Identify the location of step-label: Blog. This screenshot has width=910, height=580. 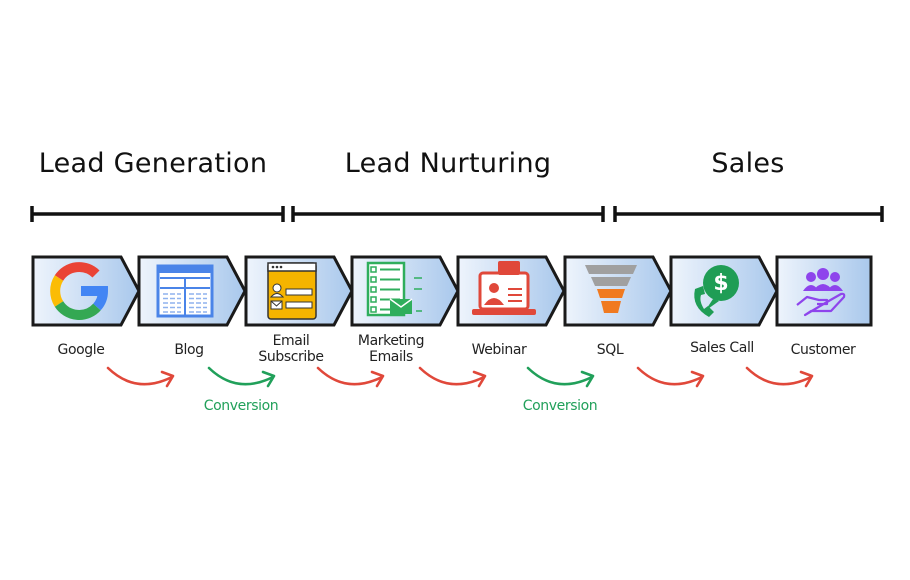
(189, 350).